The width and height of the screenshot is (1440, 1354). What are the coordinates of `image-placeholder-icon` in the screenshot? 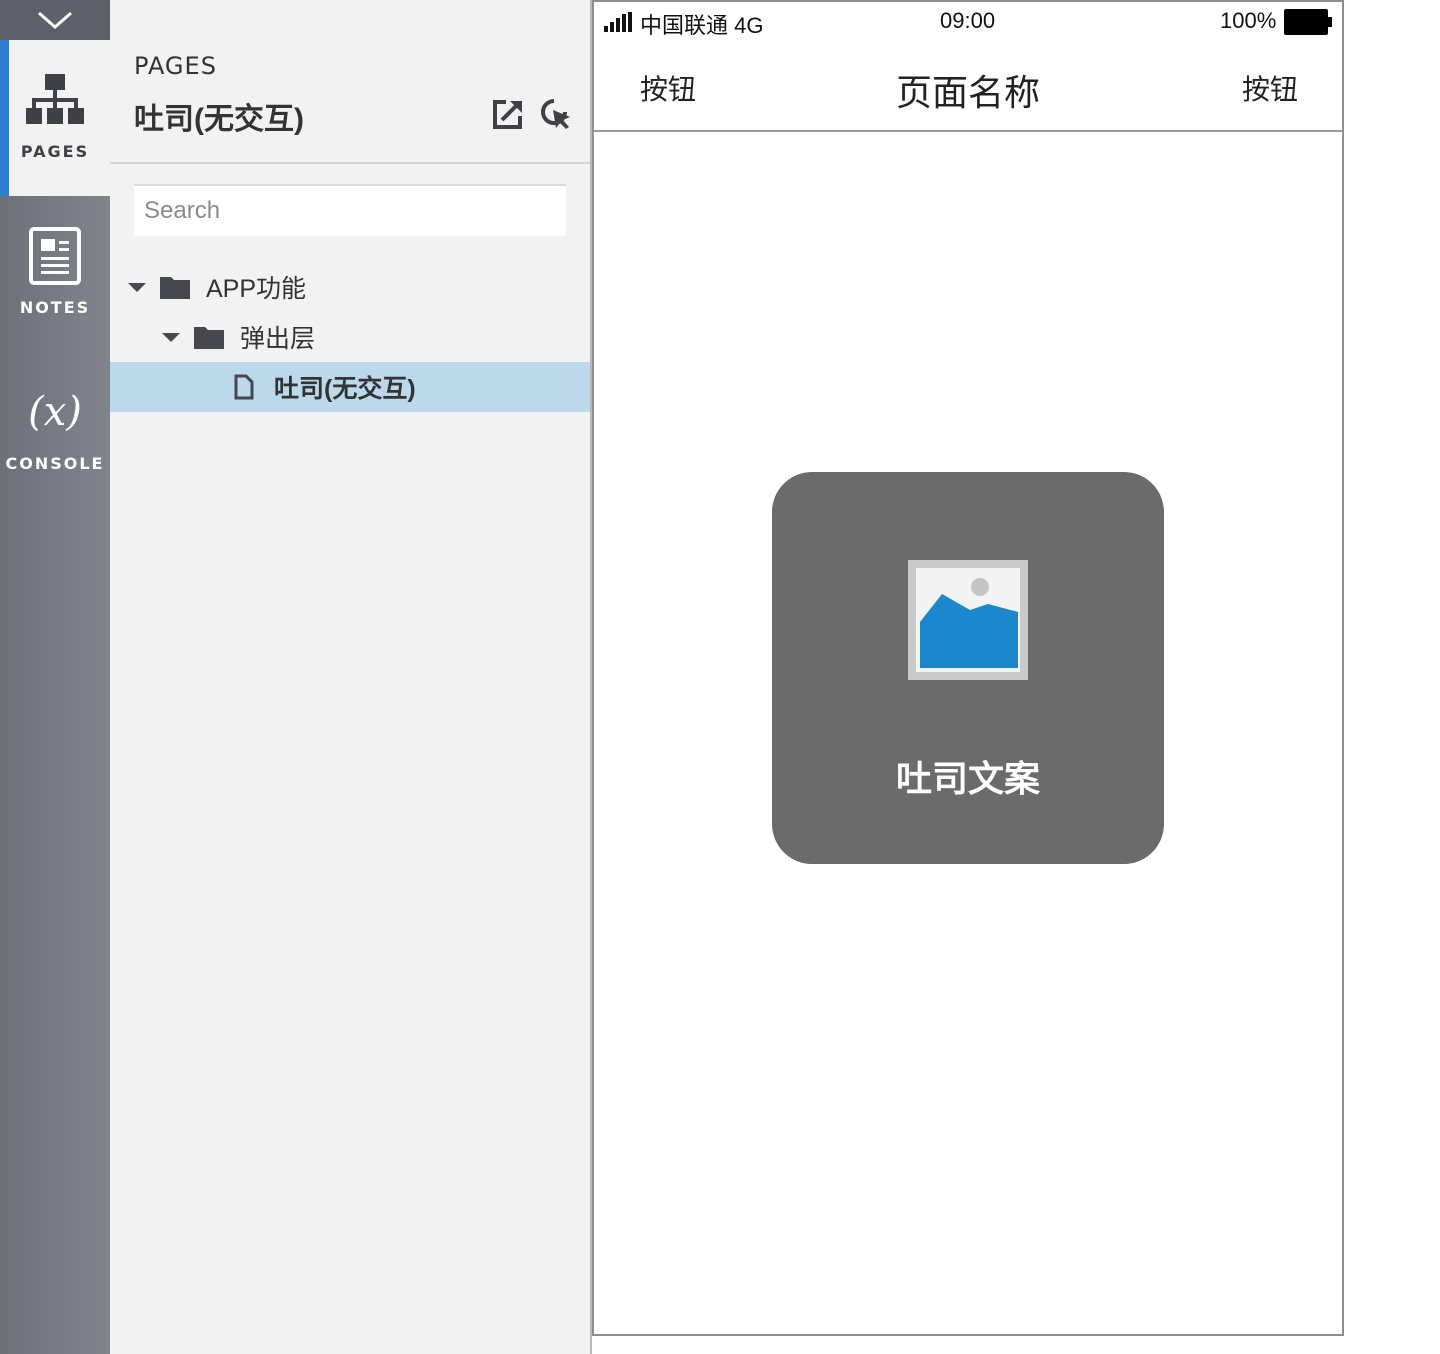 It's located at (968, 620).